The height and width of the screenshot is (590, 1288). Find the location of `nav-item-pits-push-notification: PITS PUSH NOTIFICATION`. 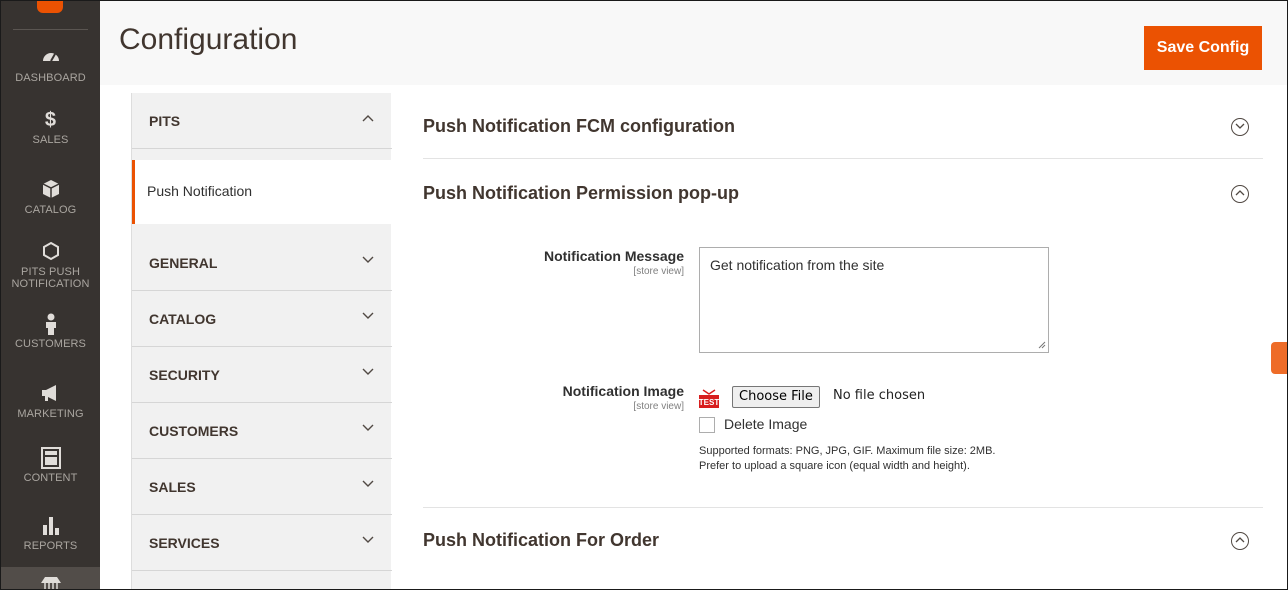

nav-item-pits-push-notification: PITS PUSH NOTIFICATION is located at coordinates (50, 265).